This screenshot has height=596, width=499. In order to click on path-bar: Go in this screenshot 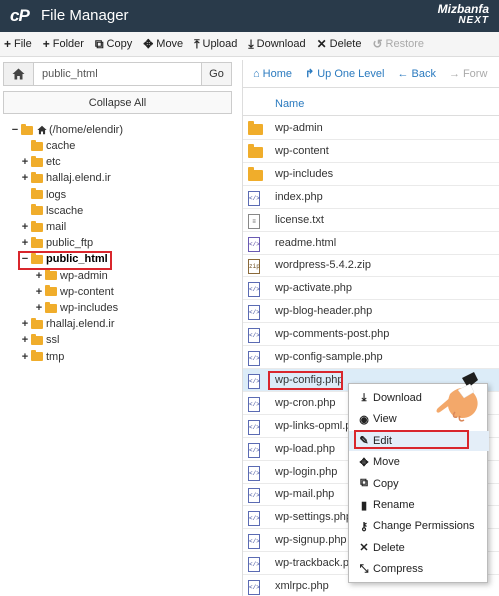, I will do `click(117, 74)`.